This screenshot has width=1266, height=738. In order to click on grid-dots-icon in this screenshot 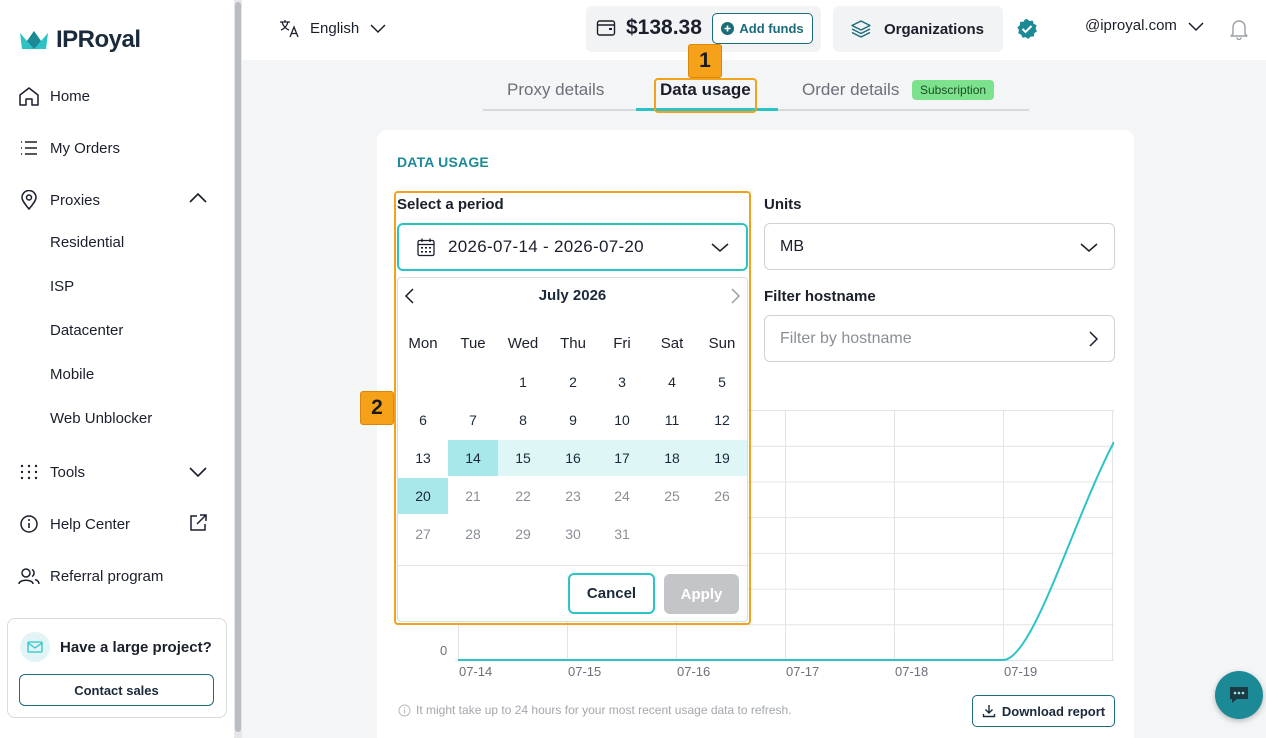, I will do `click(29, 472)`.